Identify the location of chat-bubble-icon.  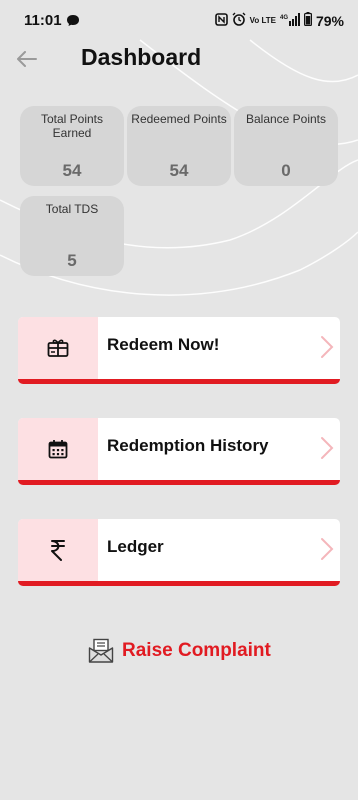
(73, 23).